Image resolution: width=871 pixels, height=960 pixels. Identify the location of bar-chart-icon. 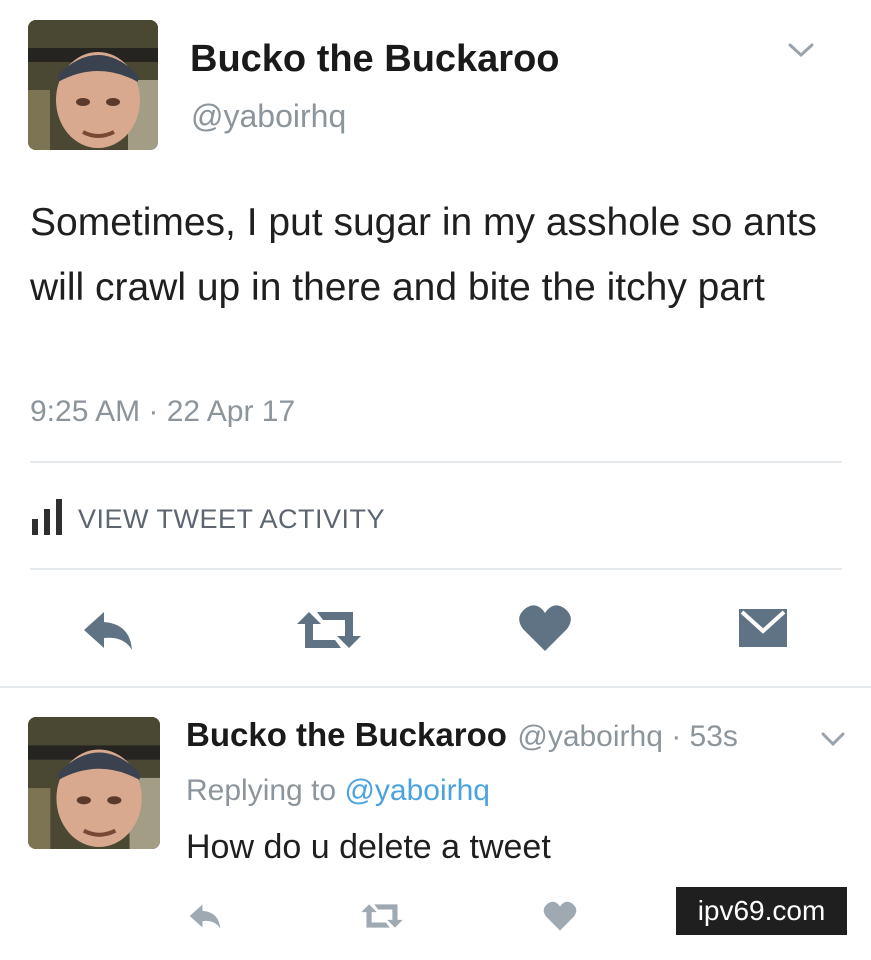
(49, 519).